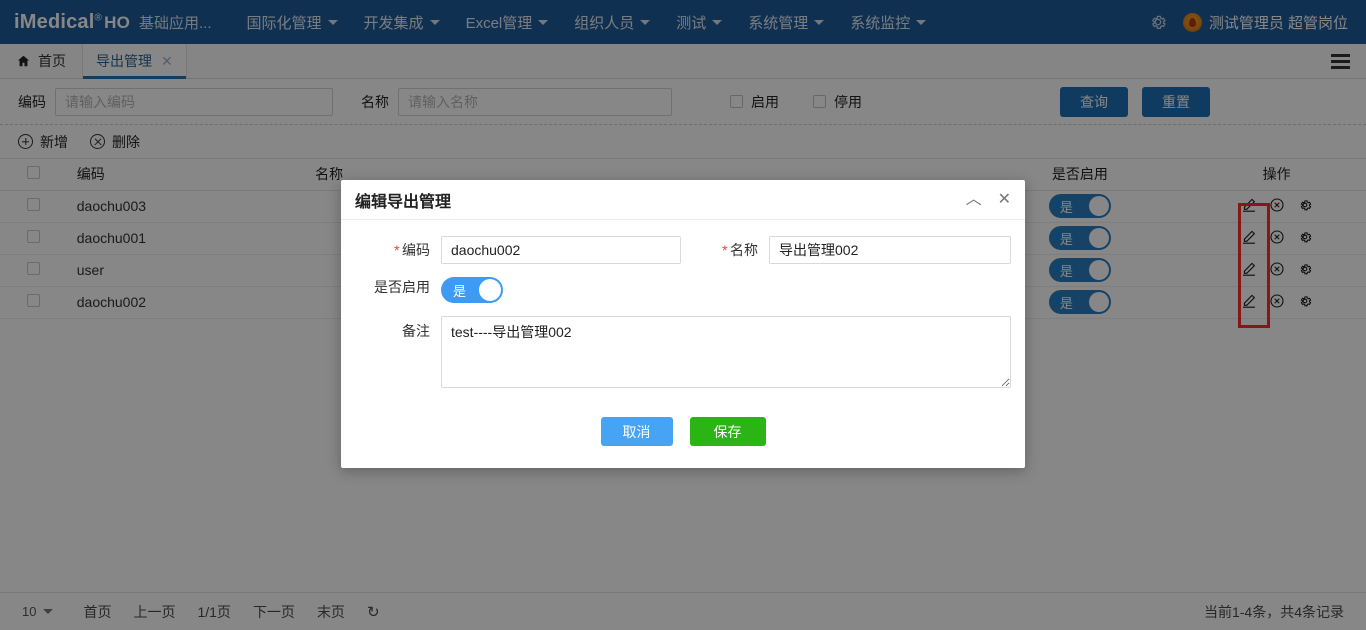 The height and width of the screenshot is (630, 1366). Describe the element at coordinates (416, 250) in the screenshot. I see `field-code-label-text: 编码` at that location.